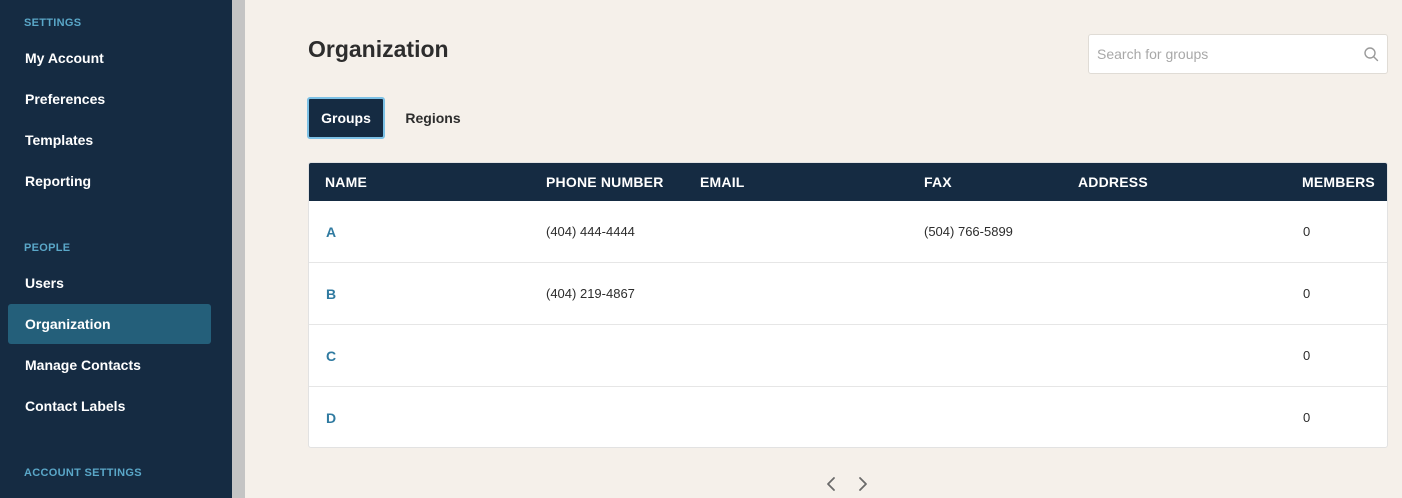  Describe the element at coordinates (346, 182) in the screenshot. I see `column-header-name: NAME` at that location.